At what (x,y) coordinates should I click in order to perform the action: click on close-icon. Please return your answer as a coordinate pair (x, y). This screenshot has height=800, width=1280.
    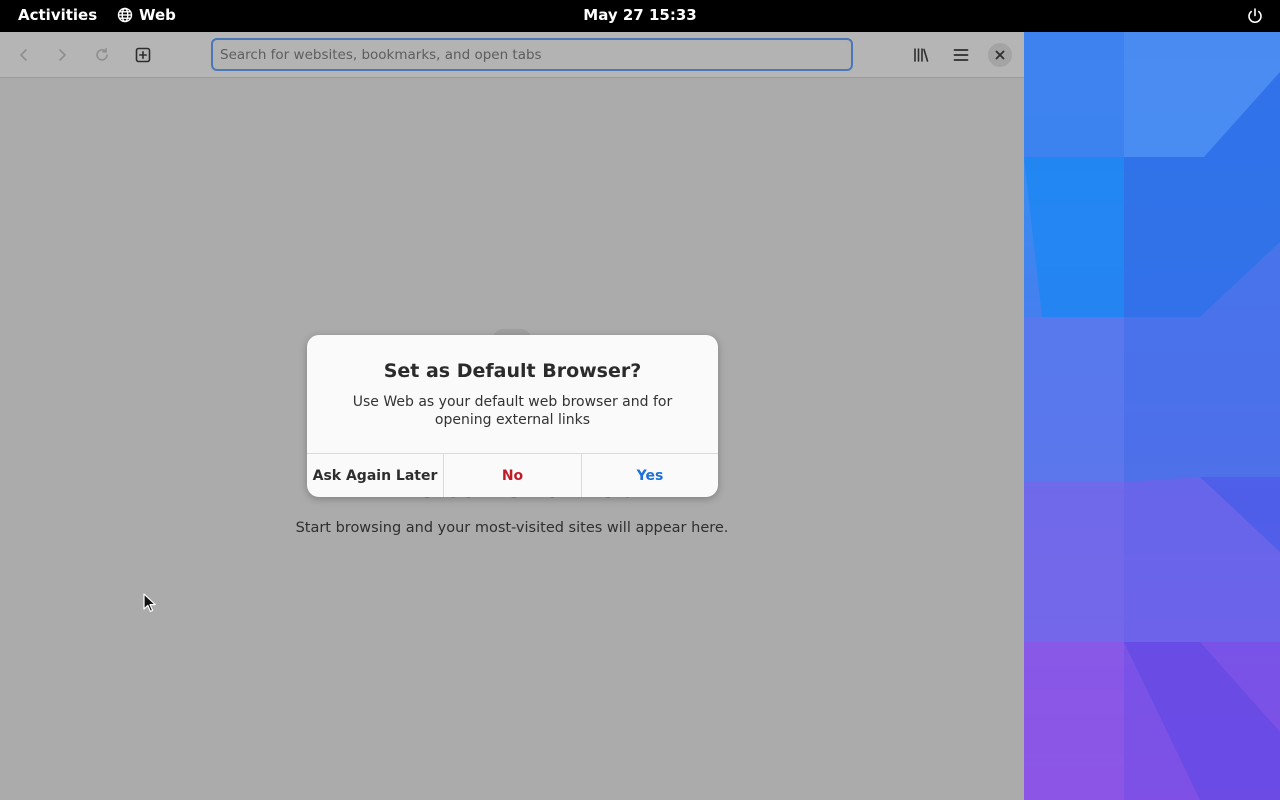
    Looking at the image, I should click on (1000, 55).